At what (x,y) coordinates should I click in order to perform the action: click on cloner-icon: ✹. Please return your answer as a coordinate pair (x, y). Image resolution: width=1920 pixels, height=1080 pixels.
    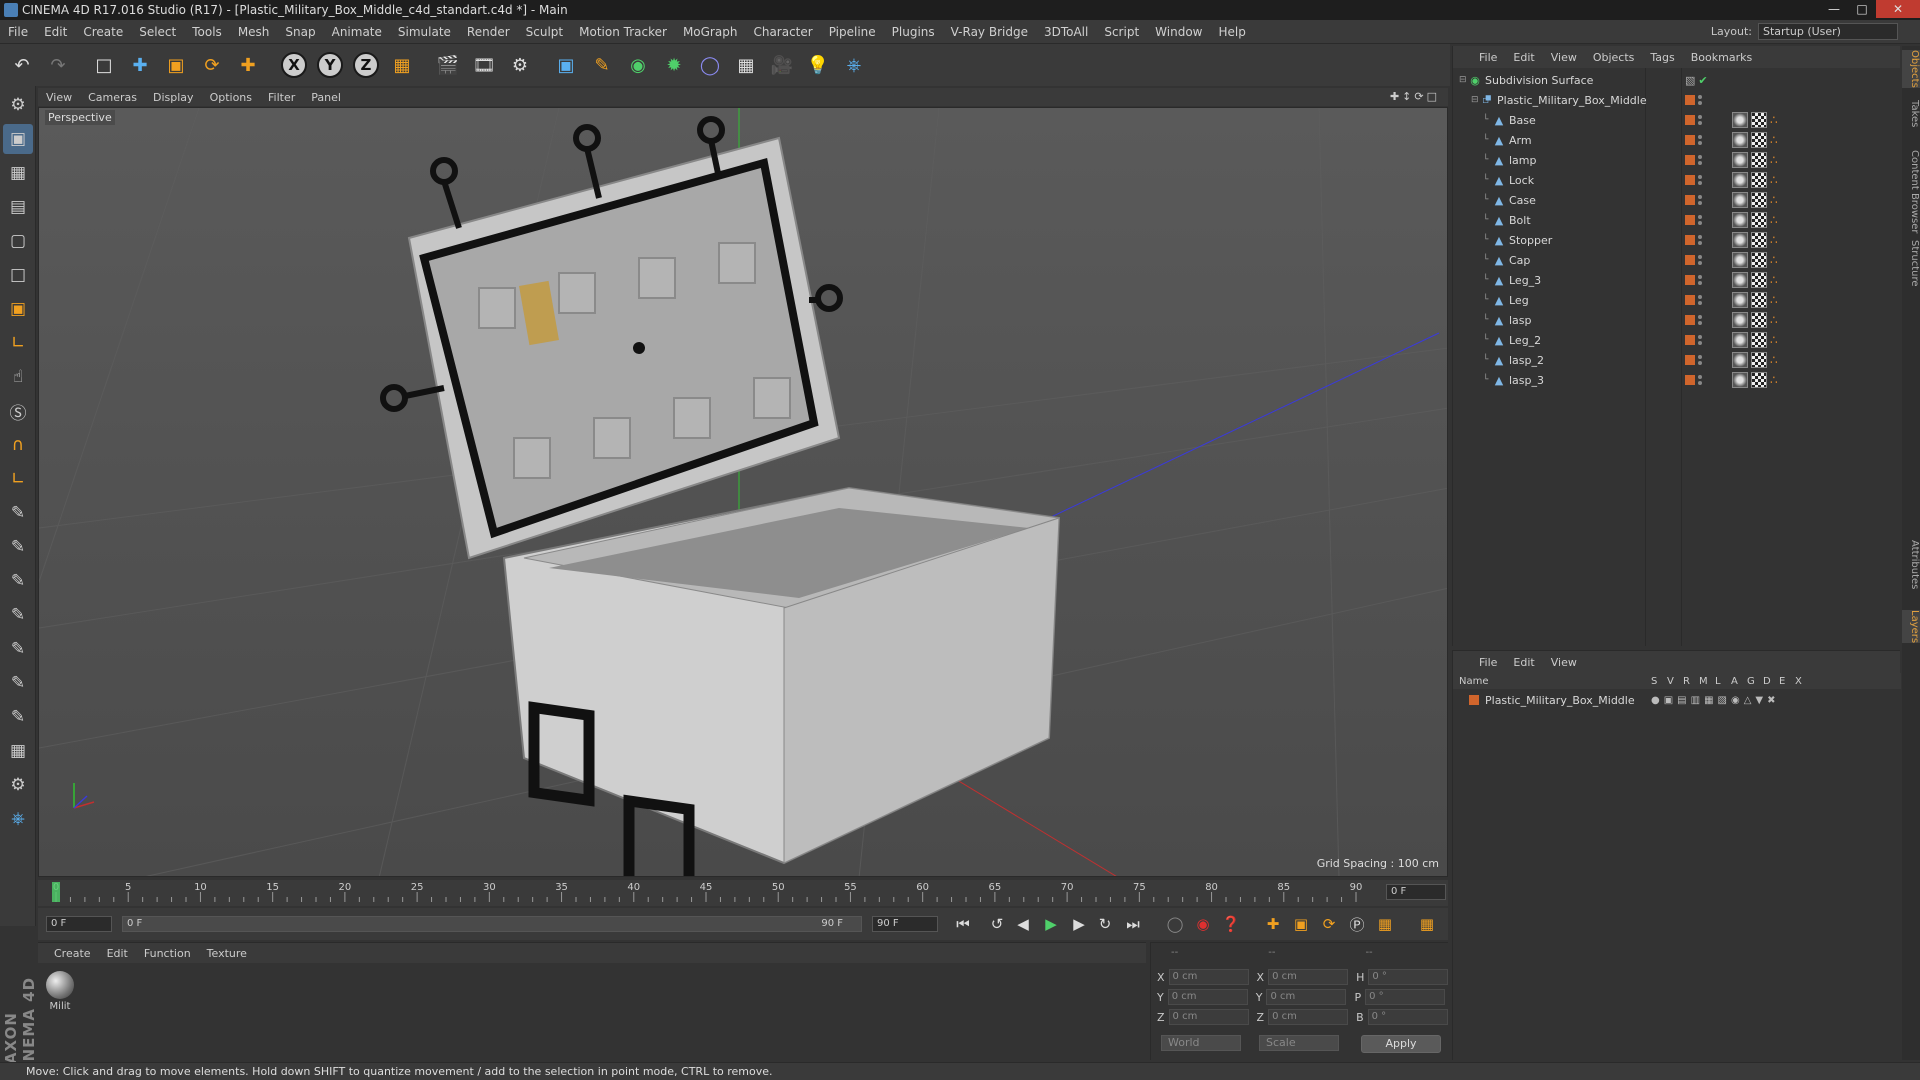
    Looking at the image, I should click on (674, 65).